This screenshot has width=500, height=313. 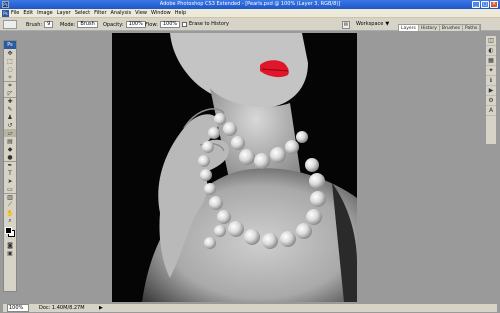 I want to click on move-icon: ✥, so click(x=10, y=53).